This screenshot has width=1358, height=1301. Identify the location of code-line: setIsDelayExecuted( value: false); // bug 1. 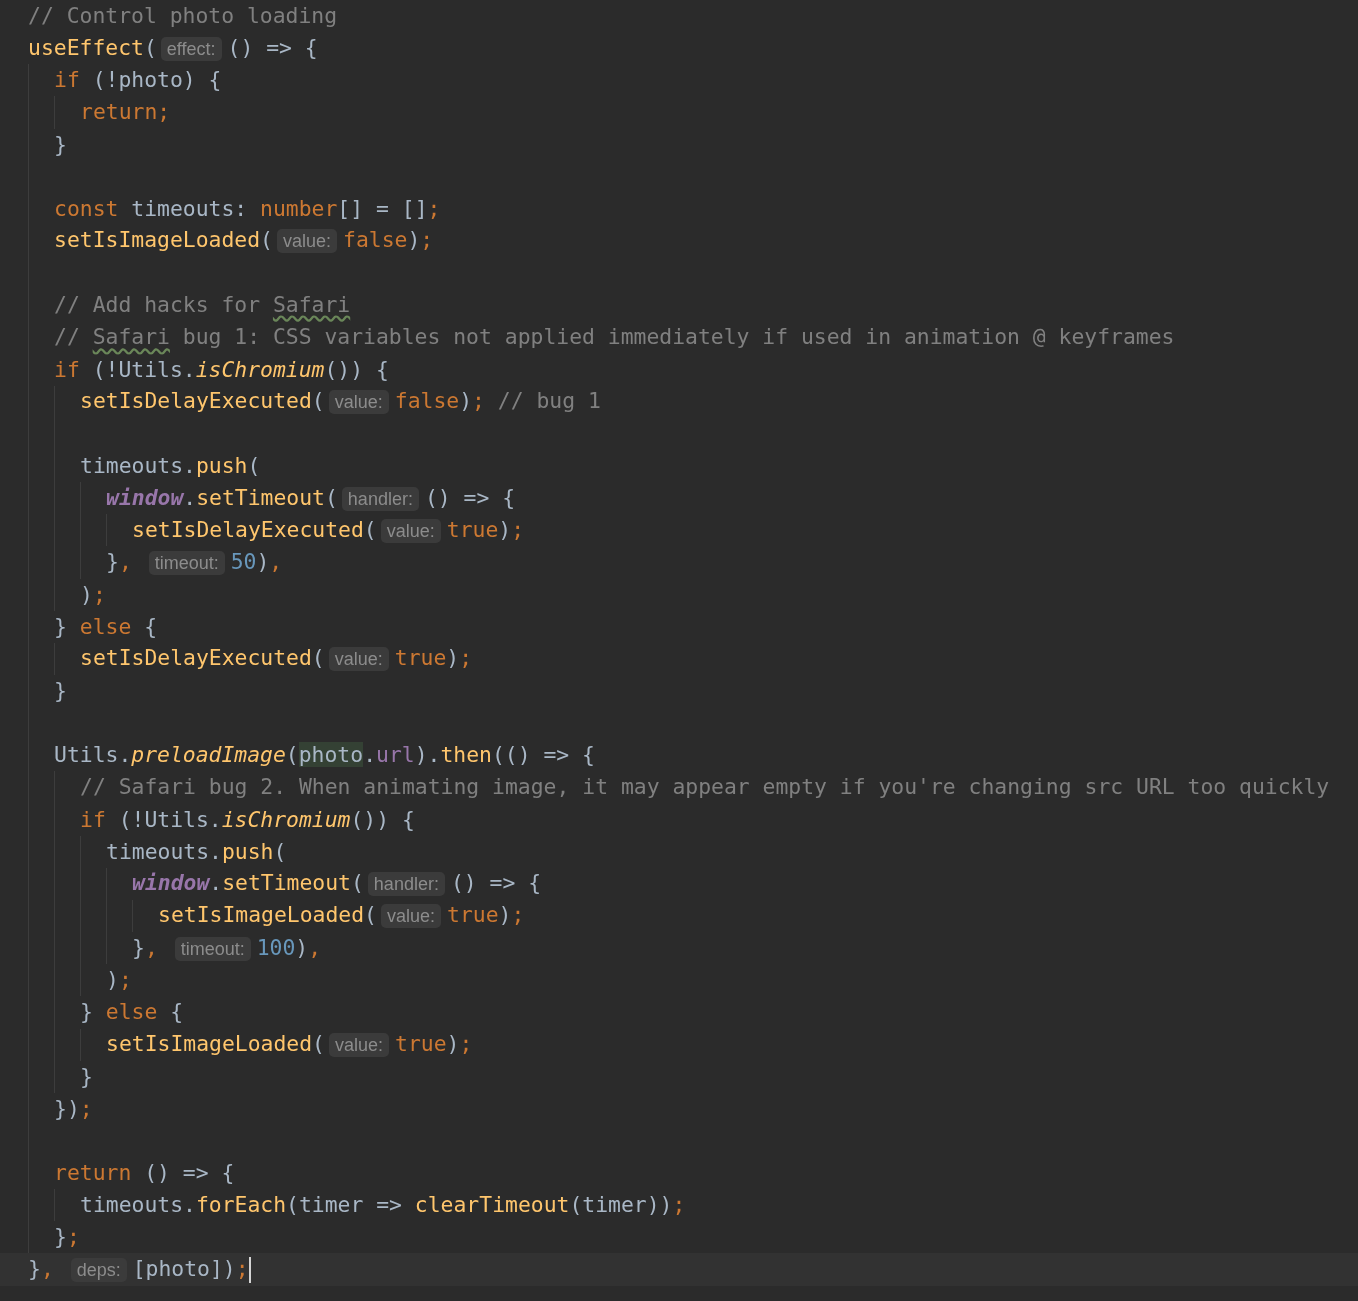
(340, 402).